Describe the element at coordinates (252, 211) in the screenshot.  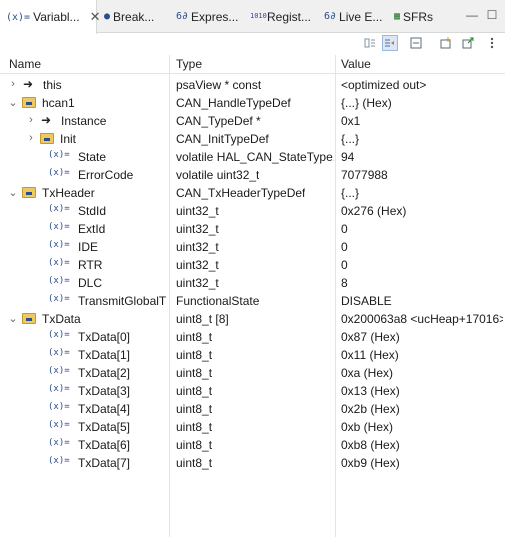
I see `table-row: (x)= StdId uint32_t 0x276 (Hex)` at that location.